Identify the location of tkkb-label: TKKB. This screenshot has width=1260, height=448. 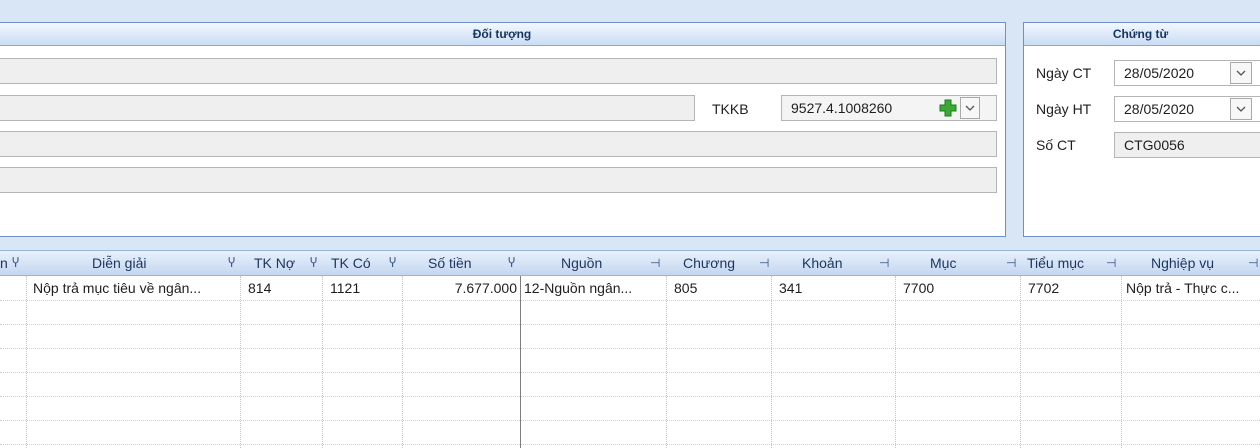
(730, 109).